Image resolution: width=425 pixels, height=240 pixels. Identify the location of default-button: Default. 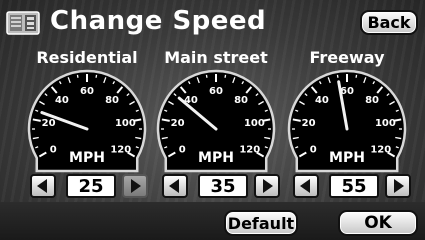
(261, 223).